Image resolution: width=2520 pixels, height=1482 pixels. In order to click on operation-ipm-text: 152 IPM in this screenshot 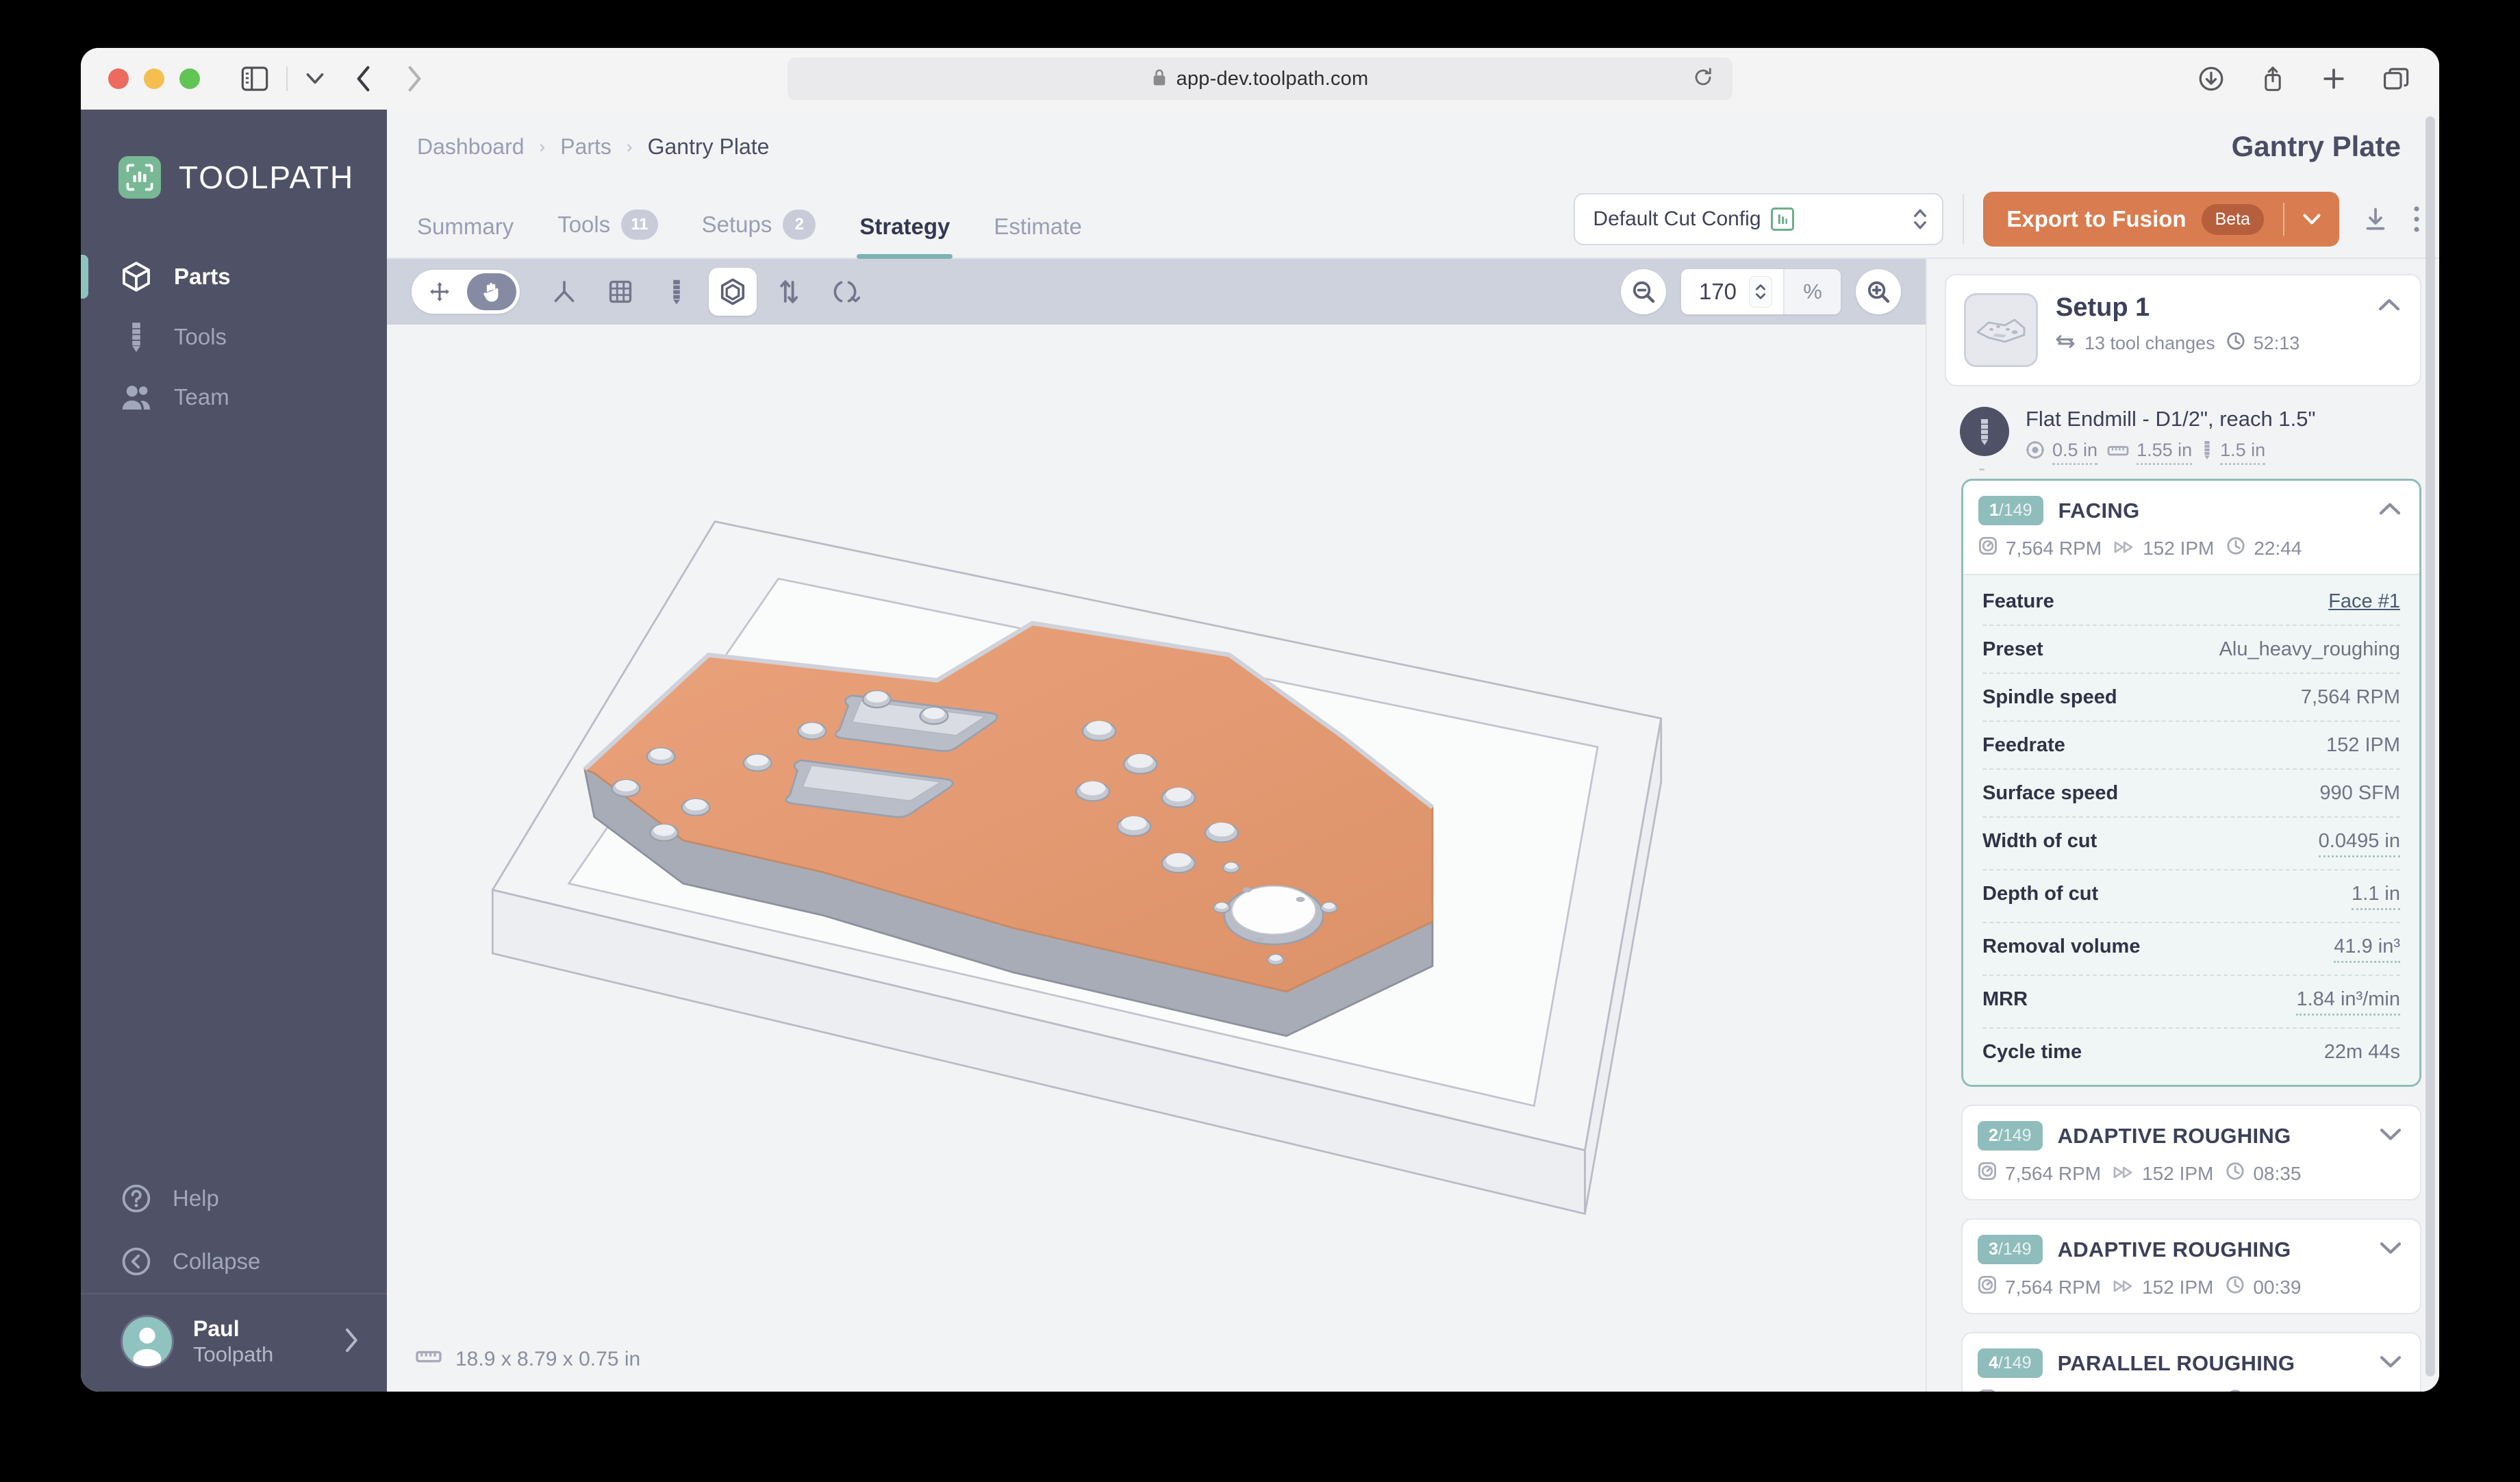, I will do `click(2179, 548)`.